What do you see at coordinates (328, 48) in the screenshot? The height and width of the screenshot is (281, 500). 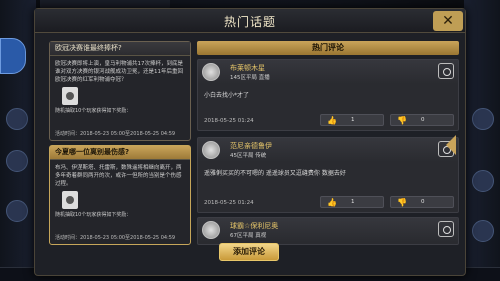 I see `comments-title: 热门评论` at bounding box center [328, 48].